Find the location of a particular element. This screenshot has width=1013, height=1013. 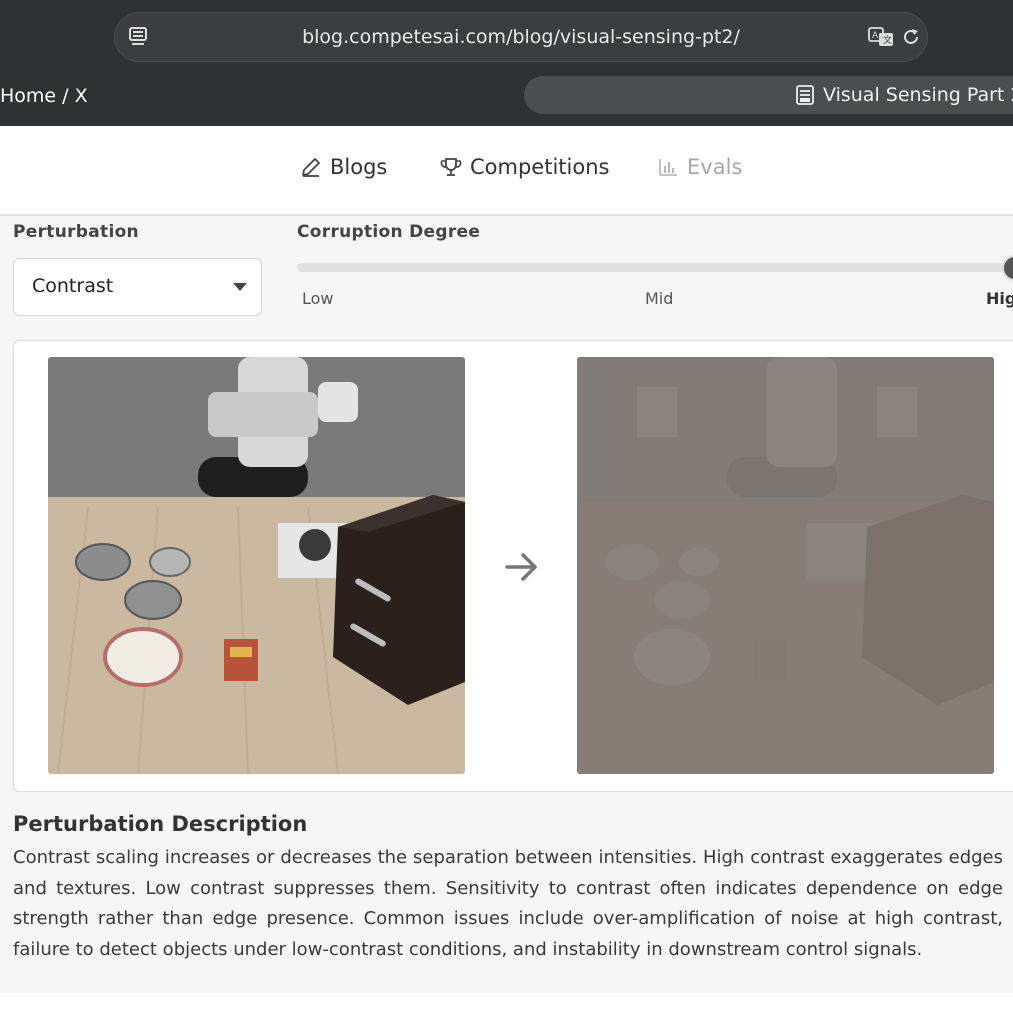

arrow-right-icon is located at coordinates (521, 567).